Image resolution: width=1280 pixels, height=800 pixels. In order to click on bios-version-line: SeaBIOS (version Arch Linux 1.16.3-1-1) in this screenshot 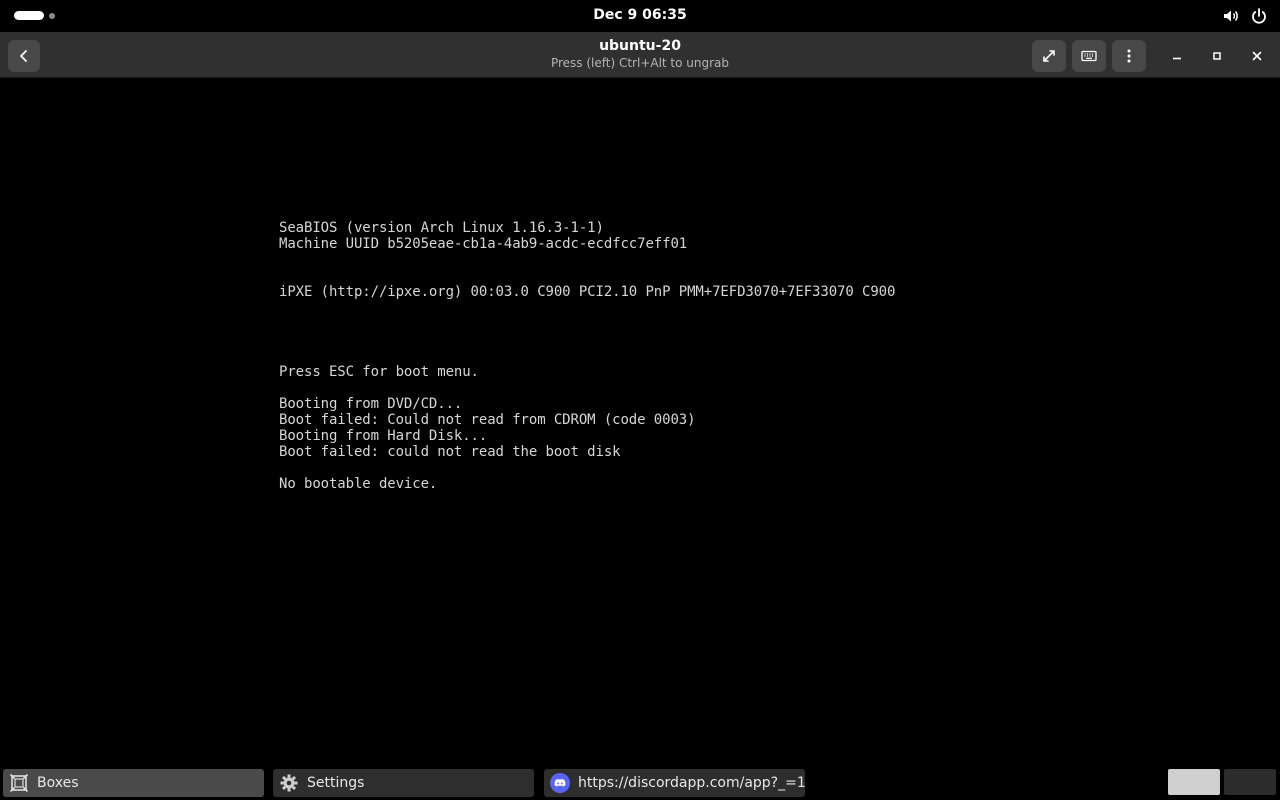, I will do `click(441, 228)`.